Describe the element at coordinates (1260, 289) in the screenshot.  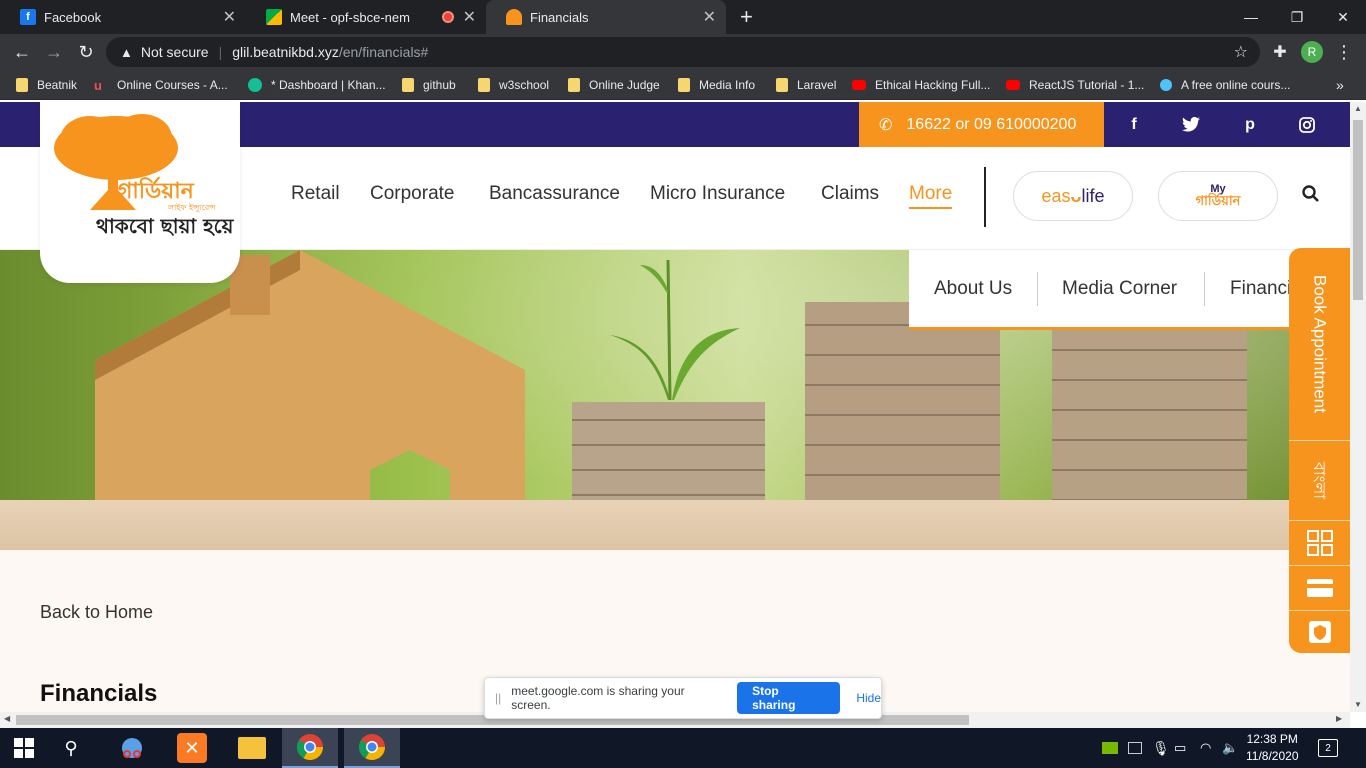
I see `submenu-financials: Financi` at that location.